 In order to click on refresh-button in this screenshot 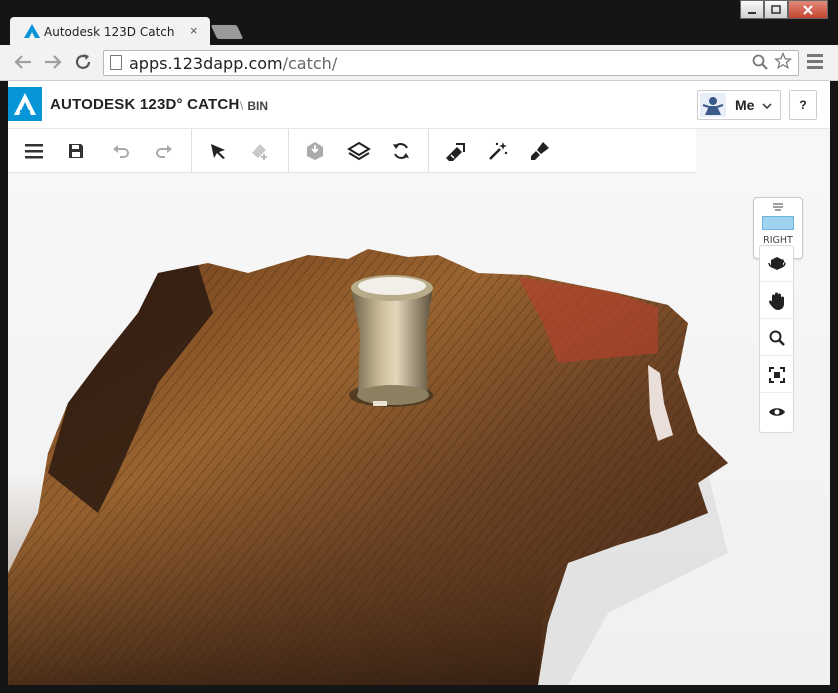, I will do `click(401, 151)`.